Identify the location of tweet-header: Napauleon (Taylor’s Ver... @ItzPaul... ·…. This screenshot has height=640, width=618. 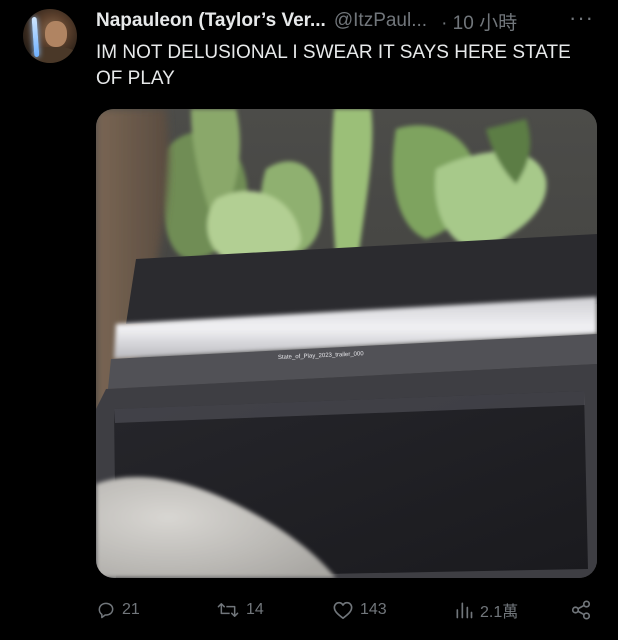
(352, 21).